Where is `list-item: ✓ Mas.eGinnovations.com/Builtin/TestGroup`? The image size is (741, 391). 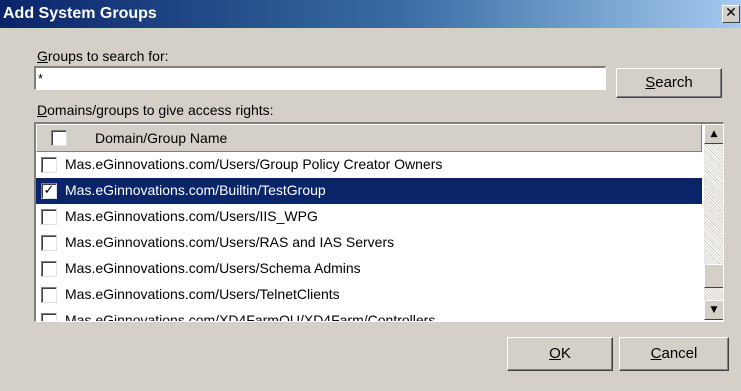 list-item: ✓ Mas.eGinnovations.com/Builtin/TestGroup is located at coordinates (369, 191).